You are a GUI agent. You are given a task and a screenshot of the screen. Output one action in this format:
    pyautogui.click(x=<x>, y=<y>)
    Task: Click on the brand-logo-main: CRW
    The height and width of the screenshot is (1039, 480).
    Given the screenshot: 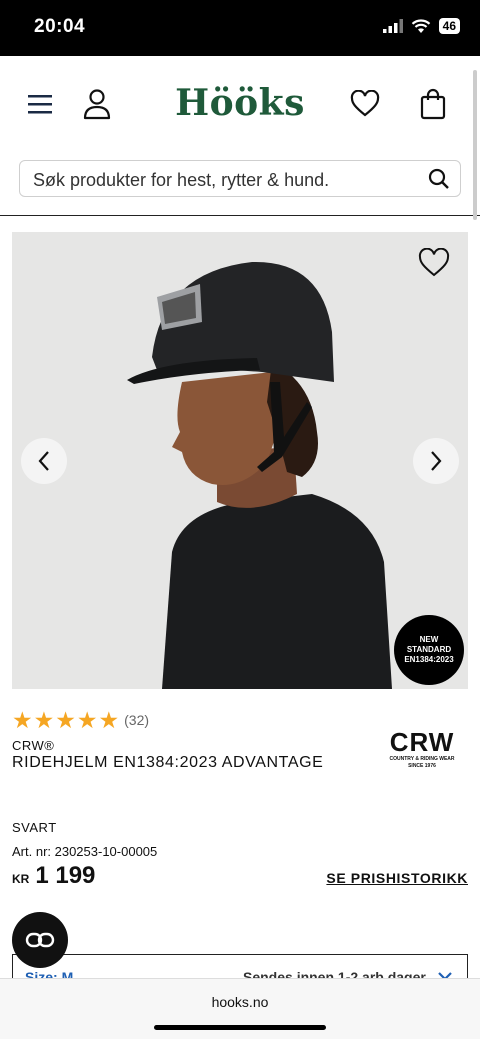 What is the action you would take?
    pyautogui.click(x=422, y=742)
    